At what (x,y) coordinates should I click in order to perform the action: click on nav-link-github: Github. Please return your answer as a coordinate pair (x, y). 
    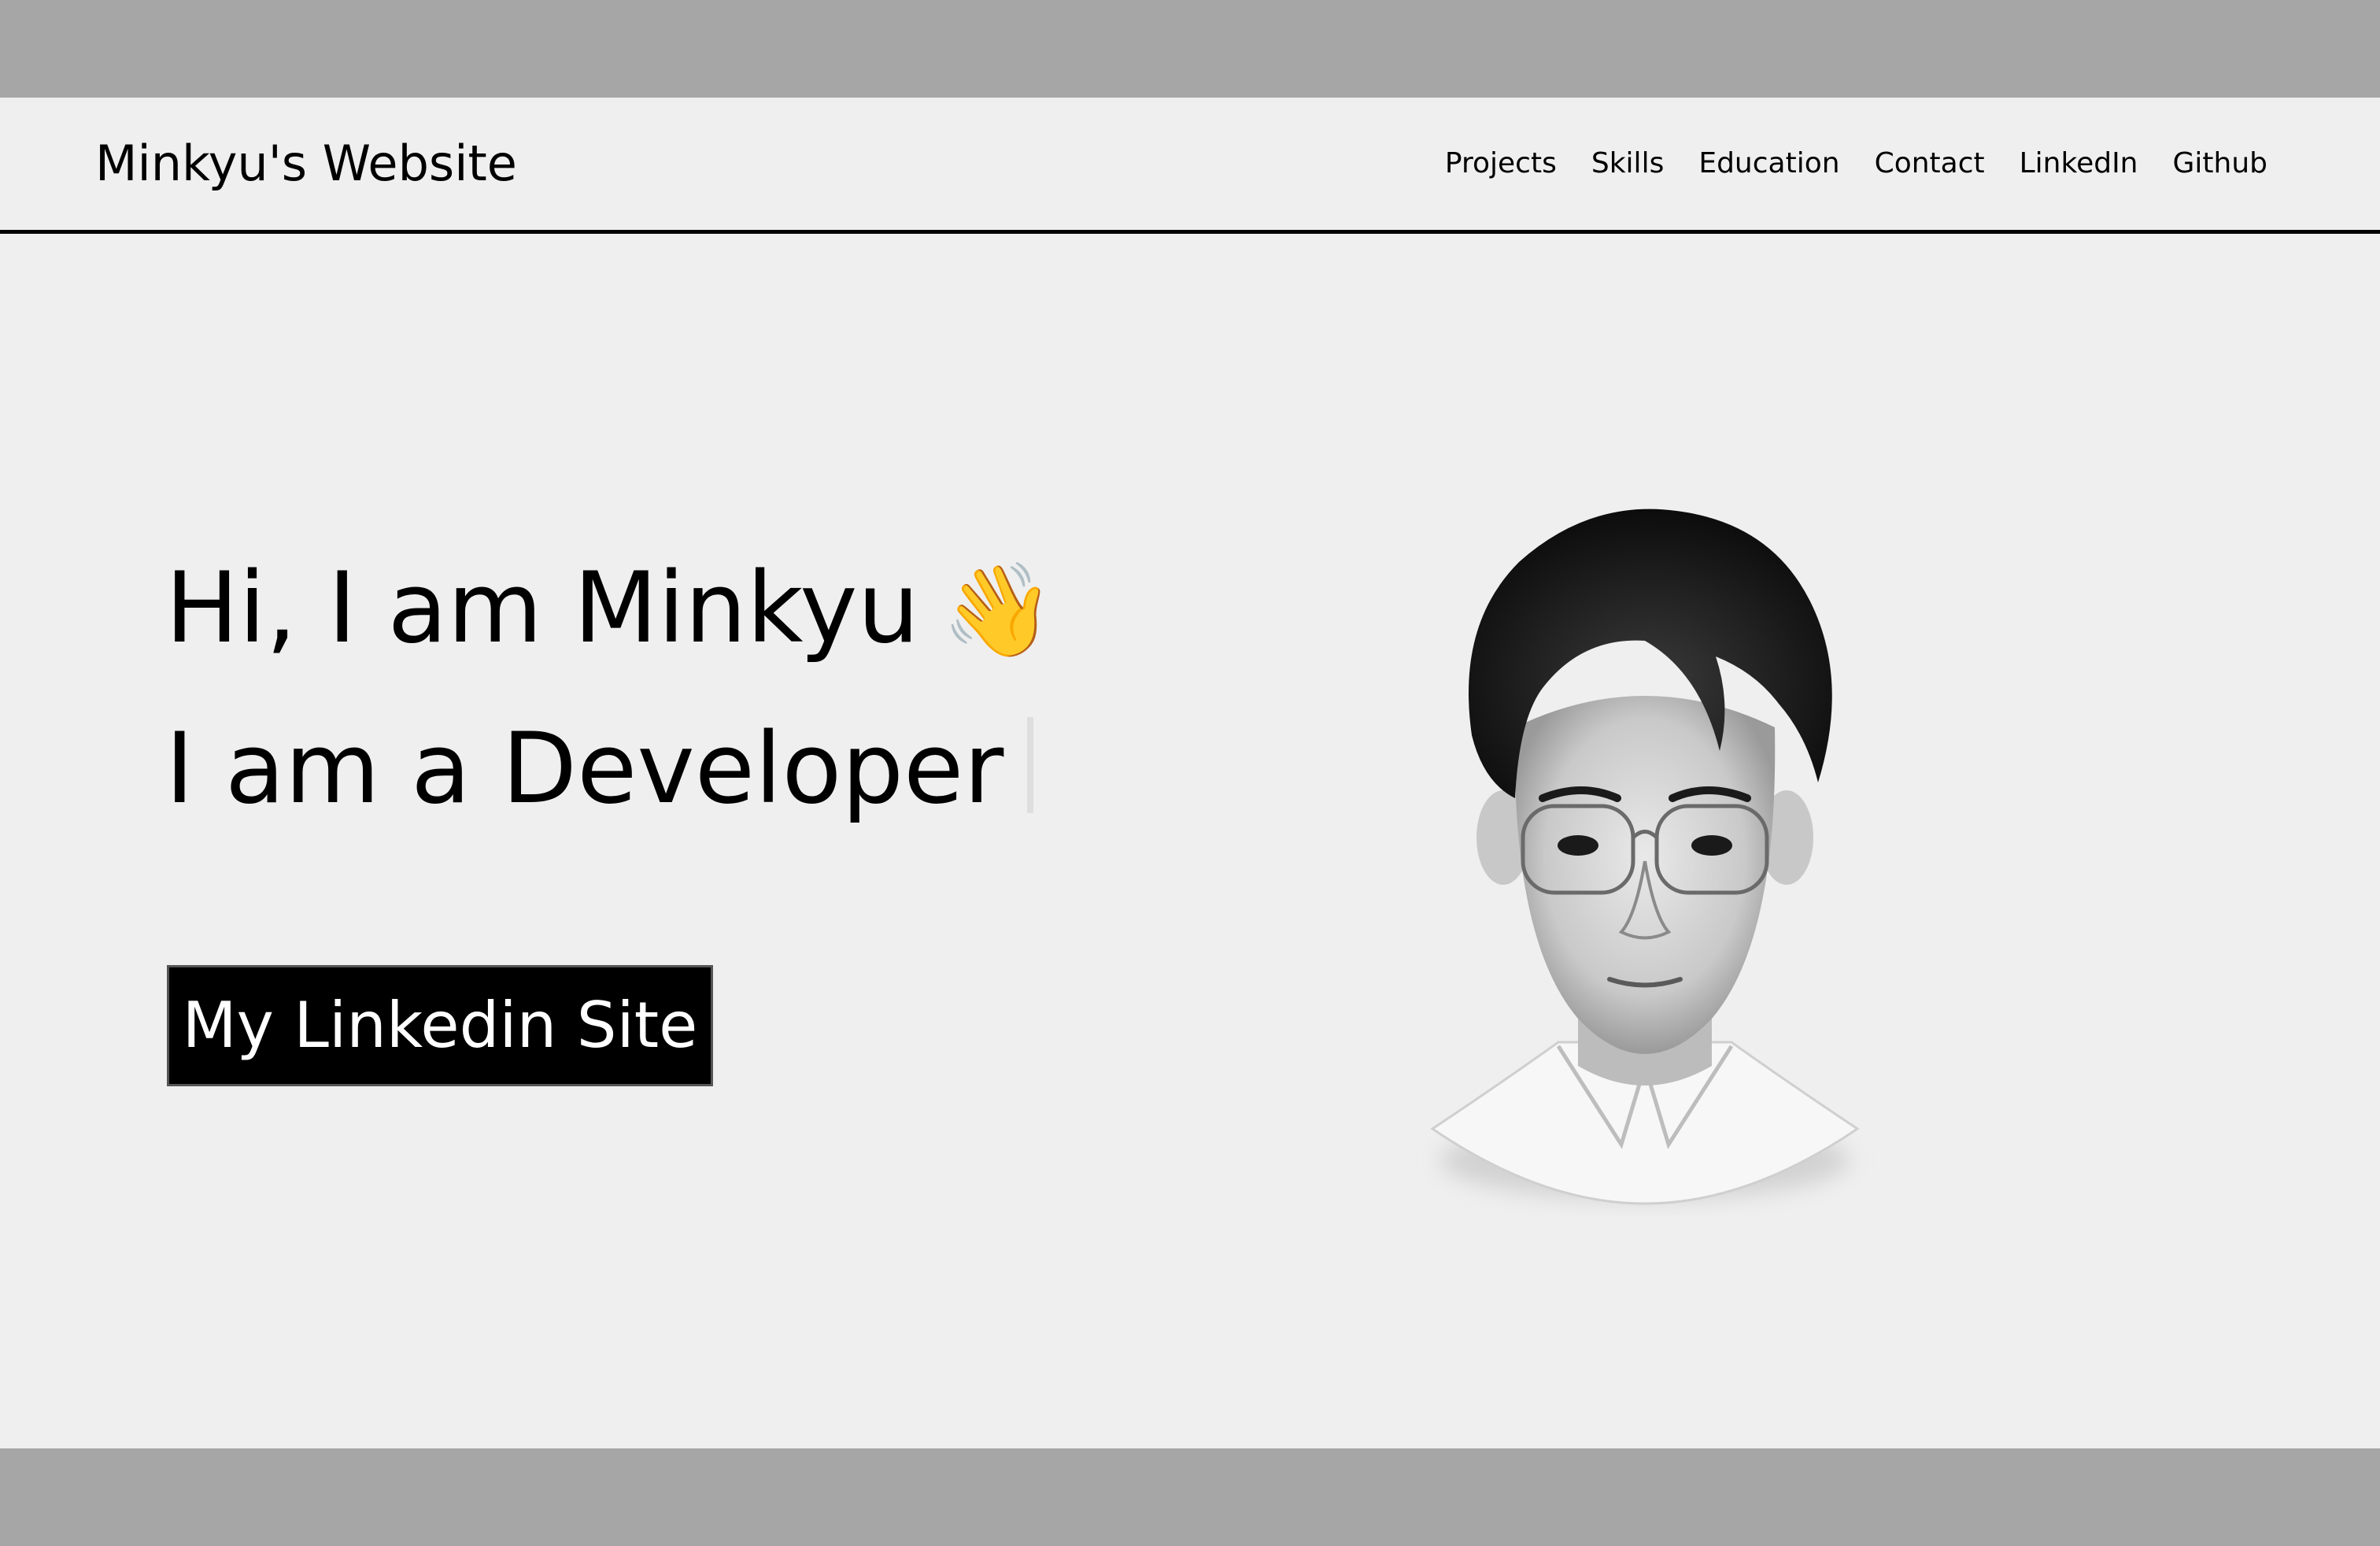
    Looking at the image, I should click on (2220, 163).